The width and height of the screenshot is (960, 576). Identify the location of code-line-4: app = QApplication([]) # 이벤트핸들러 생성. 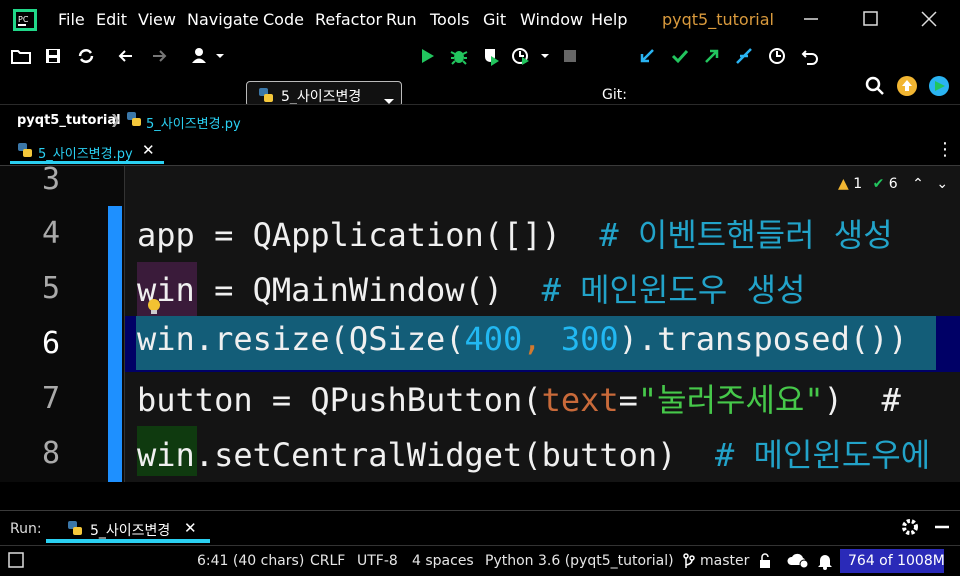
(515, 235).